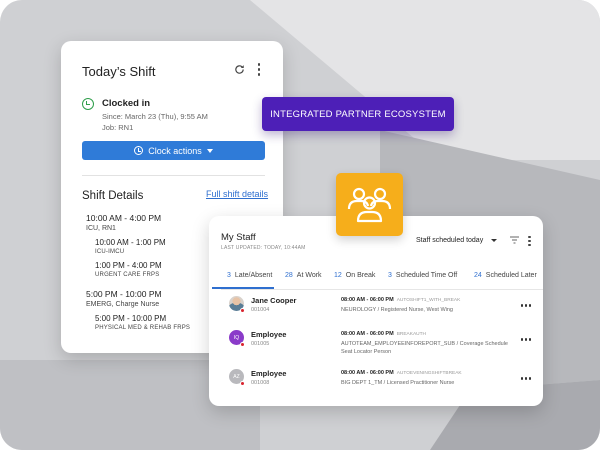 This screenshot has height=450, width=600. I want to click on group-people-icon, so click(369, 205).